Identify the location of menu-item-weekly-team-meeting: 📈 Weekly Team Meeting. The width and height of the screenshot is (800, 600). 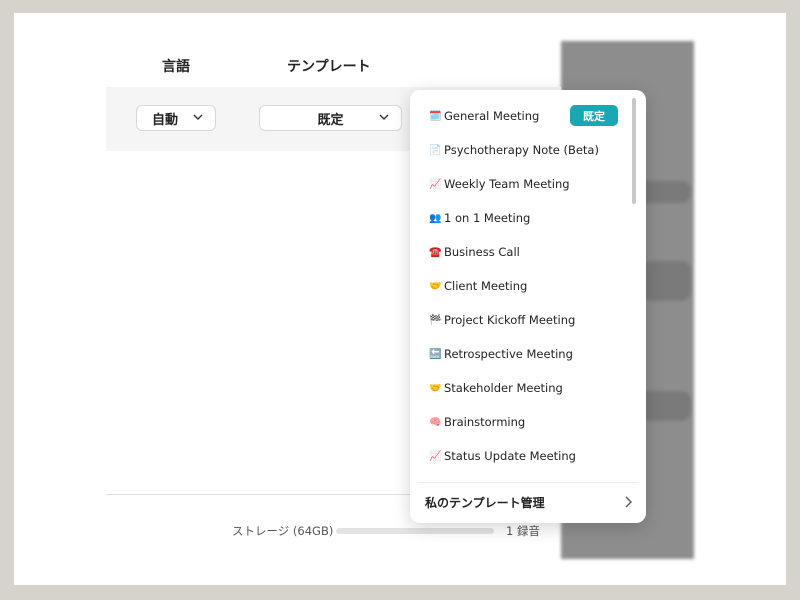
(520, 184).